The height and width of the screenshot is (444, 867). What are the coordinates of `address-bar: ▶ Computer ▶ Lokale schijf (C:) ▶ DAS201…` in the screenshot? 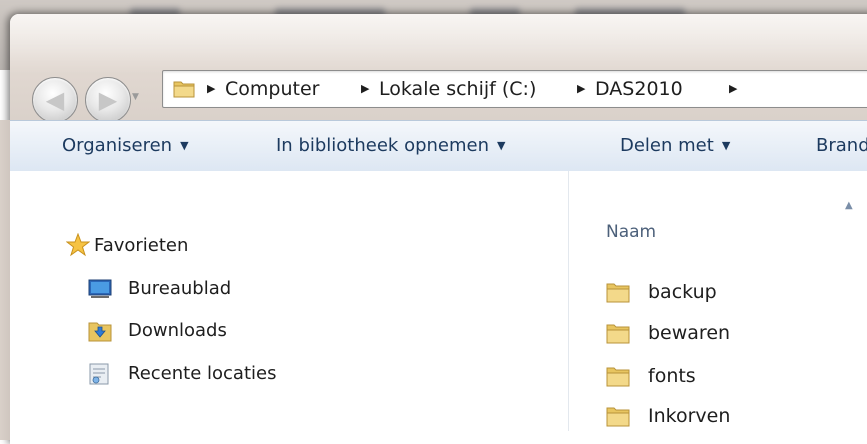 It's located at (514, 89).